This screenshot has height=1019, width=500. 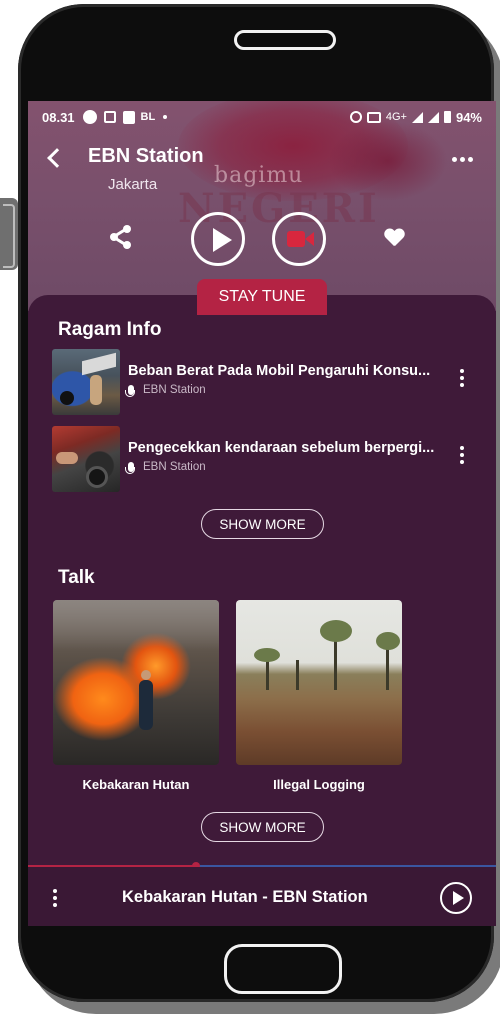 I want to click on alarm-icon, so click(x=355, y=117).